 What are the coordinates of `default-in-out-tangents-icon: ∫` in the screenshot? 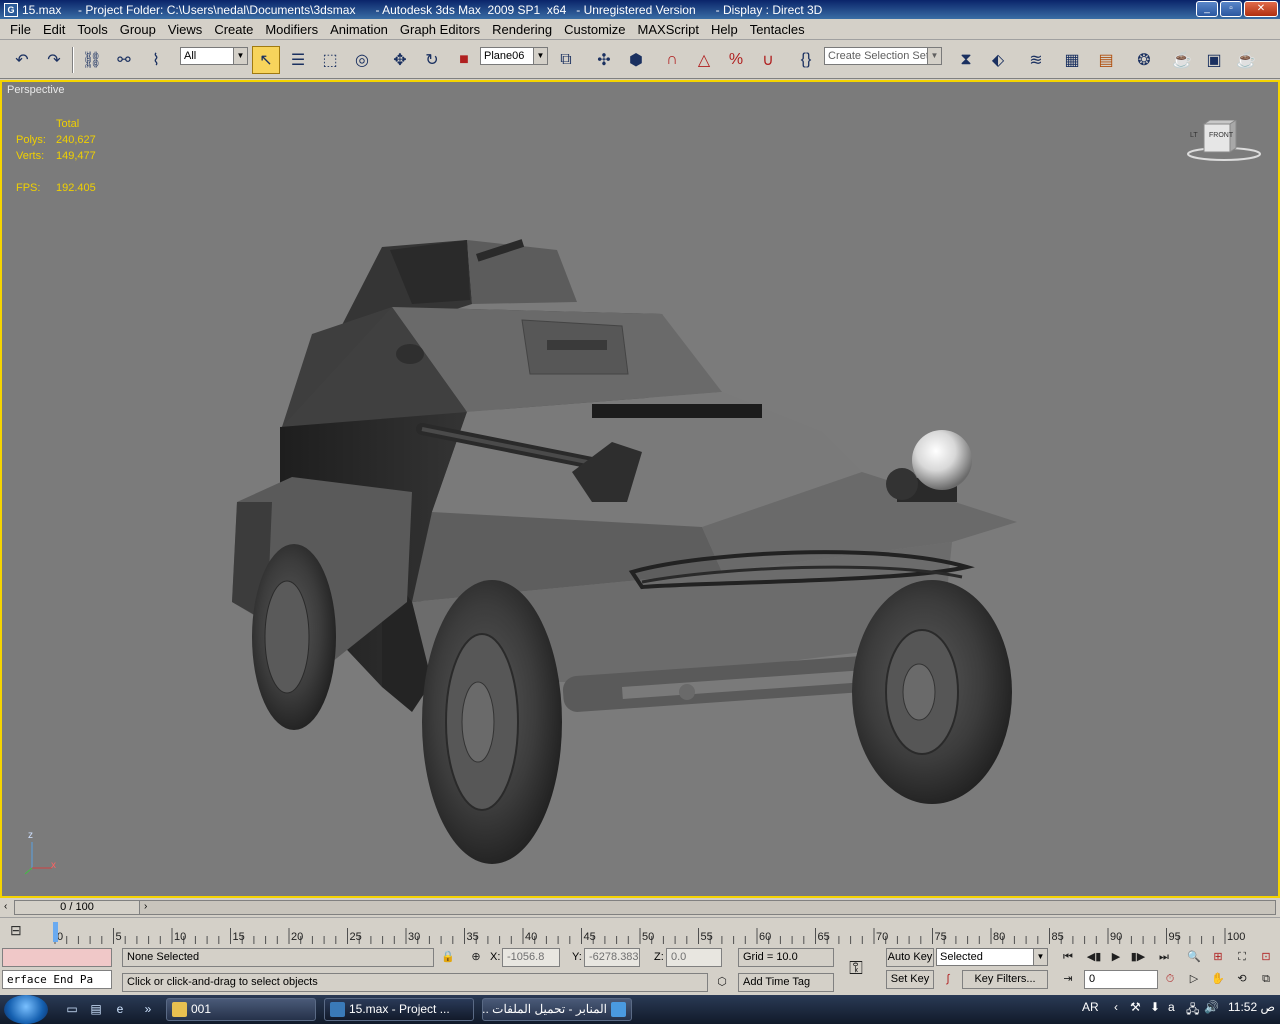 It's located at (948, 979).